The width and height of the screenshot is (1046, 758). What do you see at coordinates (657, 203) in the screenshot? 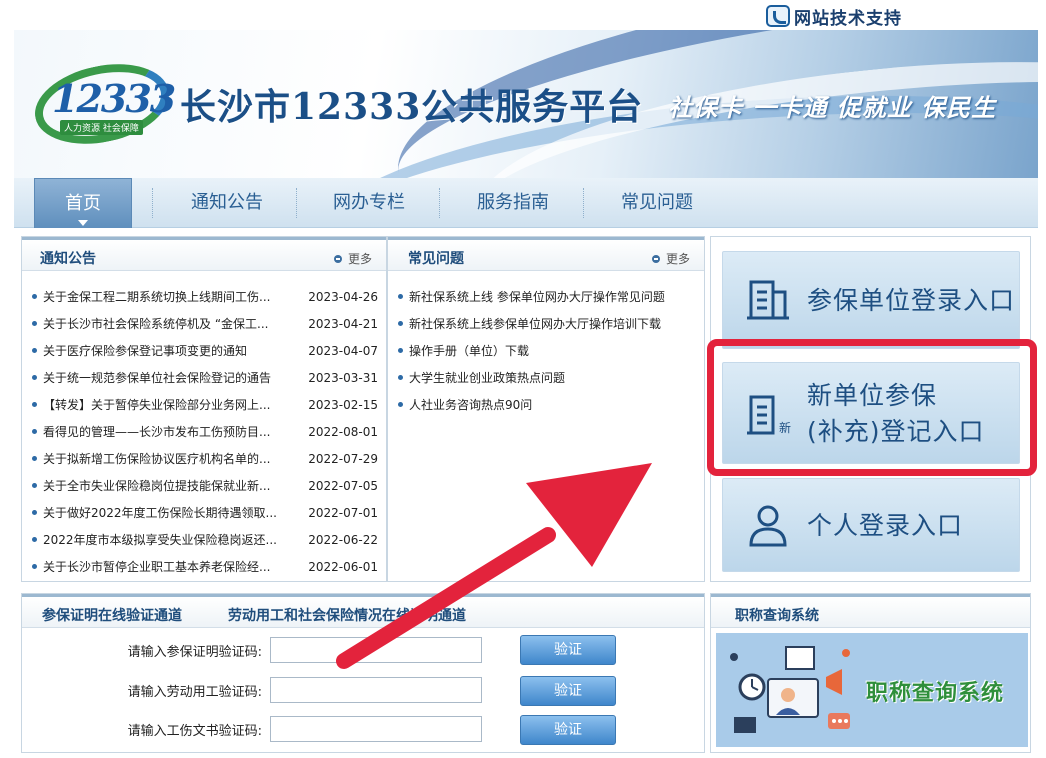
I see `nav-faq: 常见问题` at bounding box center [657, 203].